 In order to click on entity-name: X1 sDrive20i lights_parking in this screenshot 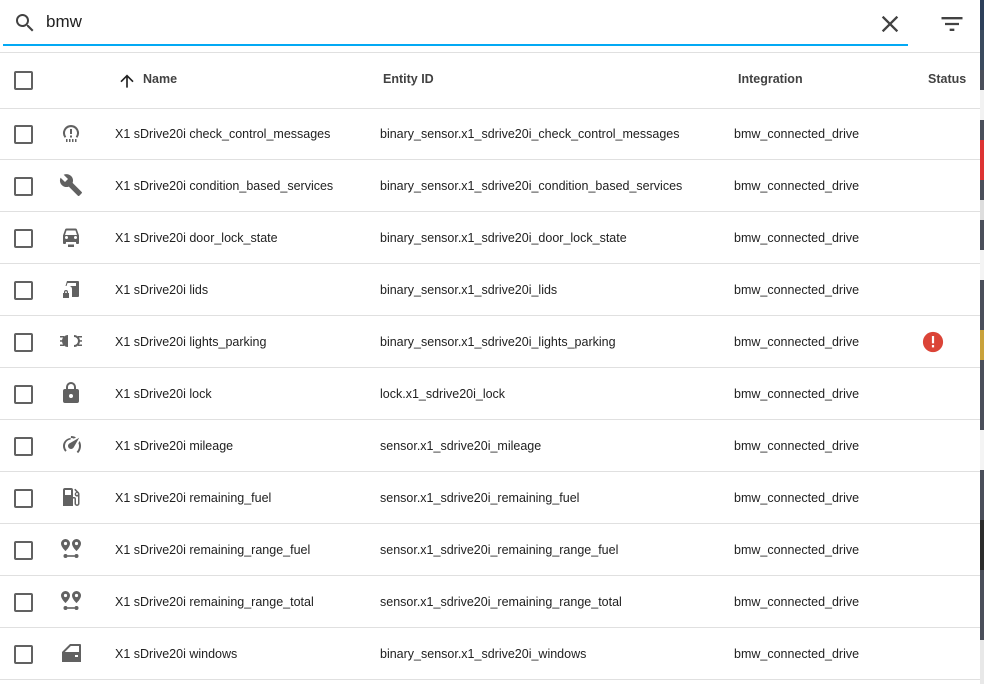, I will do `click(191, 342)`.